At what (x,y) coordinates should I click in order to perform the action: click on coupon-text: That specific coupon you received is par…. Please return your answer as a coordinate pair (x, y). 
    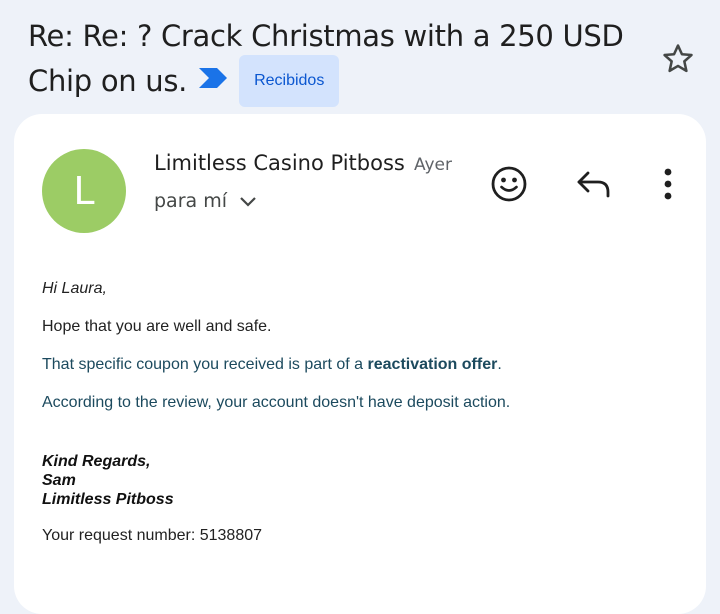
    Looking at the image, I should click on (205, 364).